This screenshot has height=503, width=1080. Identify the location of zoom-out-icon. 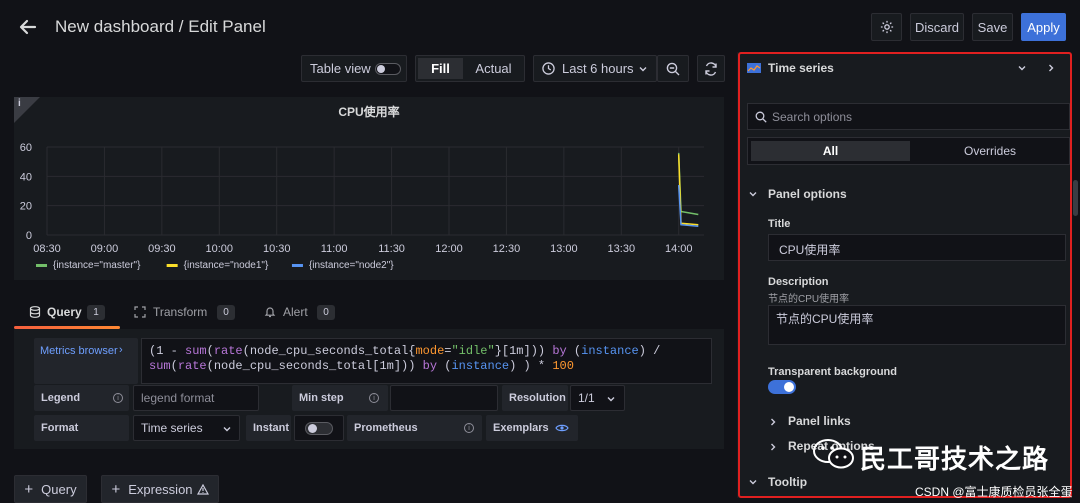
(673, 68).